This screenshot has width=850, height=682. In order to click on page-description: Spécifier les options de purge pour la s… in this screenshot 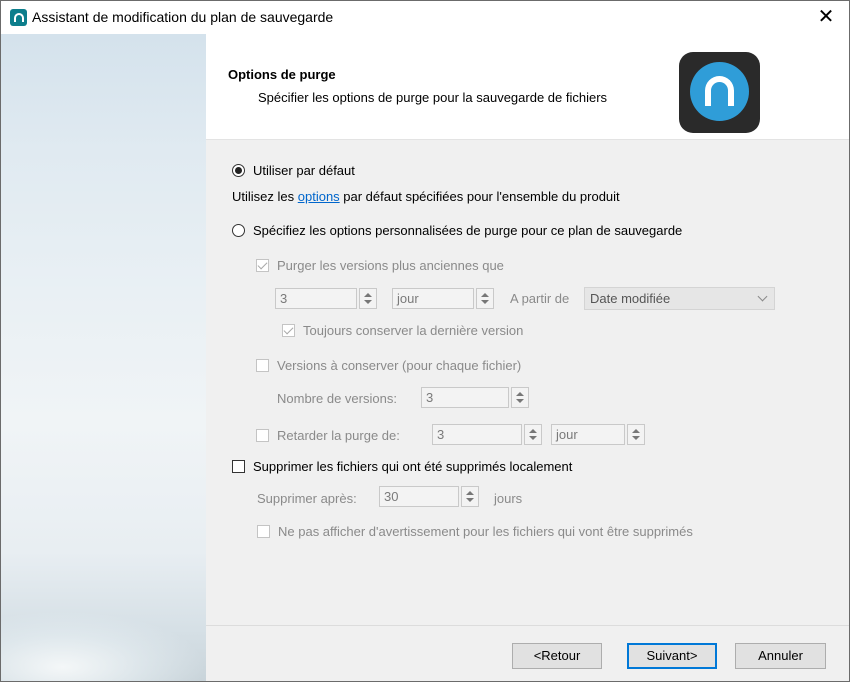, I will do `click(433, 97)`.